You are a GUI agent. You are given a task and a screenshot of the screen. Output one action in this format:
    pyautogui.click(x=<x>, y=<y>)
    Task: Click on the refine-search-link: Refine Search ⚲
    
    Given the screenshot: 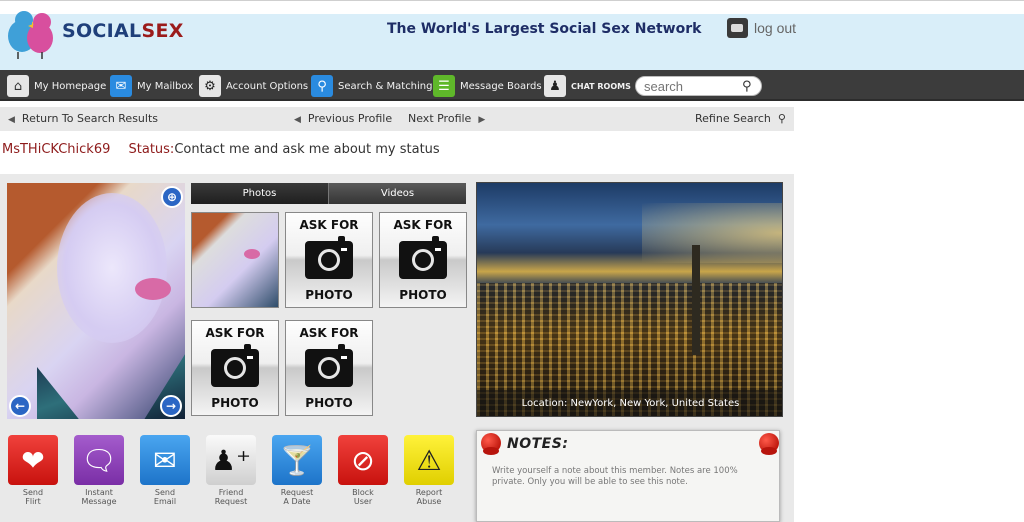 What is the action you would take?
    pyautogui.click(x=740, y=118)
    